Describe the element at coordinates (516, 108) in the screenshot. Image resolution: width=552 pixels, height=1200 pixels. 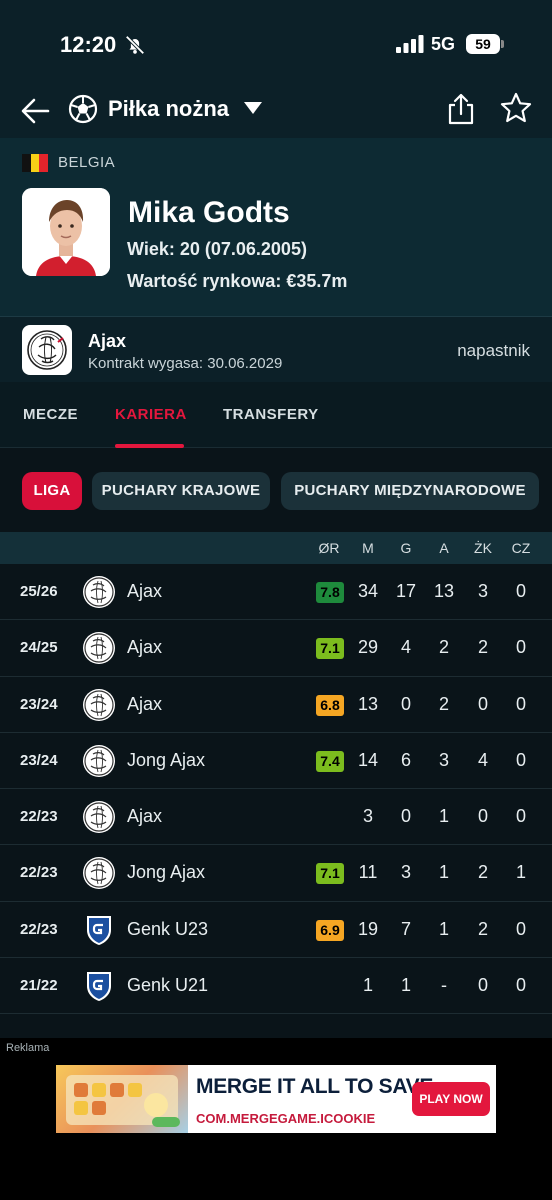
I see `star-favorite-icon` at that location.